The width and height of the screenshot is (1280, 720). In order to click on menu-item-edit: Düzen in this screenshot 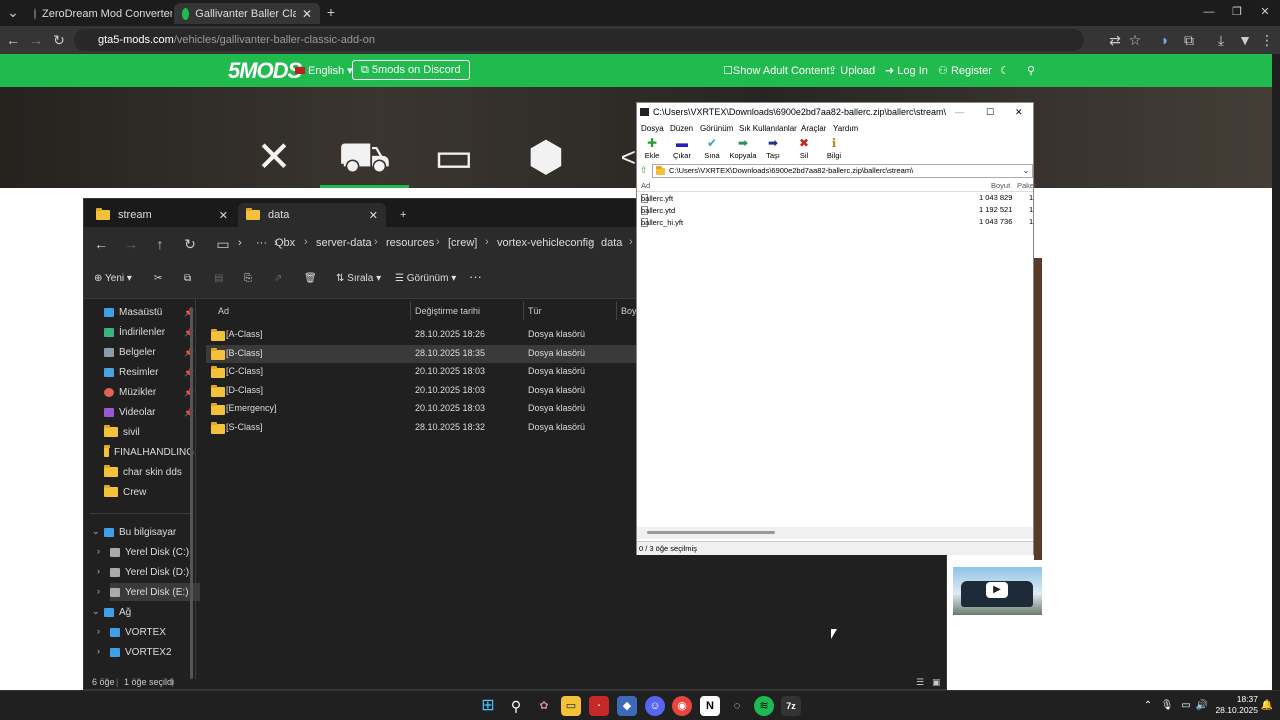, I will do `click(681, 128)`.